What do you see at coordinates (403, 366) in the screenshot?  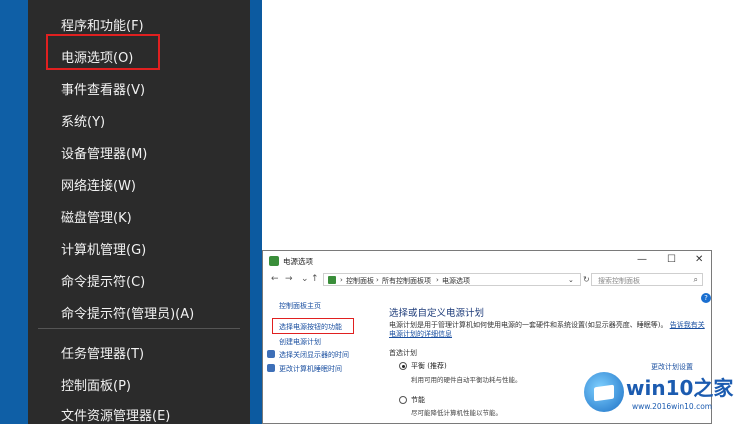 I see `balanced-radio` at bounding box center [403, 366].